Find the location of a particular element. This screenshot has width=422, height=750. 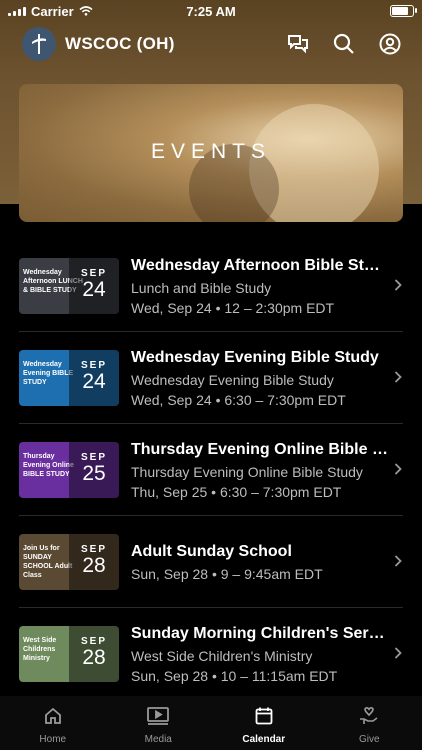

status-bar: Carrier 7:25 AM is located at coordinates (211, 11).